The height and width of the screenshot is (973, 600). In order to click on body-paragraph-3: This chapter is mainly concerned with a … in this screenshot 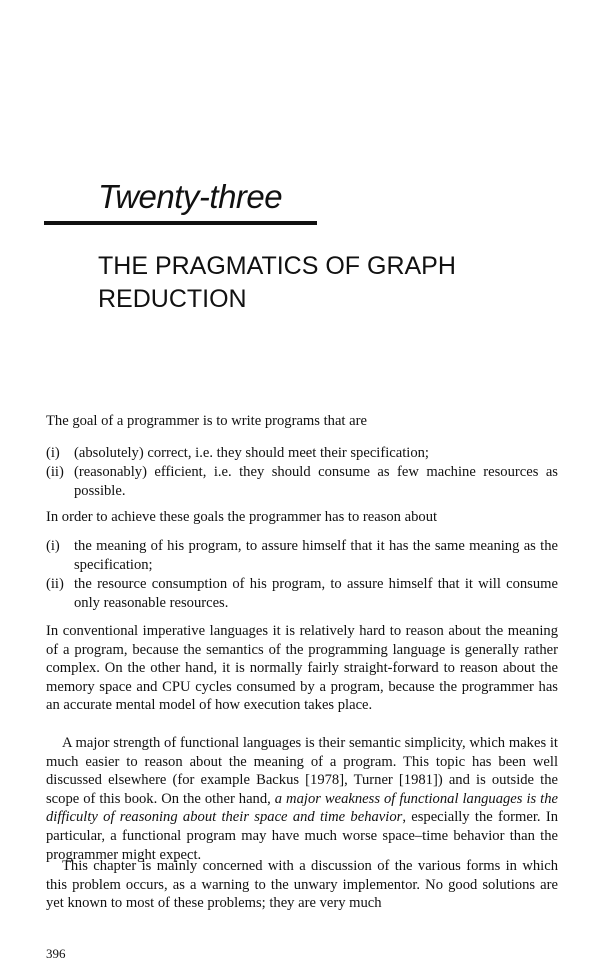, I will do `click(302, 885)`.